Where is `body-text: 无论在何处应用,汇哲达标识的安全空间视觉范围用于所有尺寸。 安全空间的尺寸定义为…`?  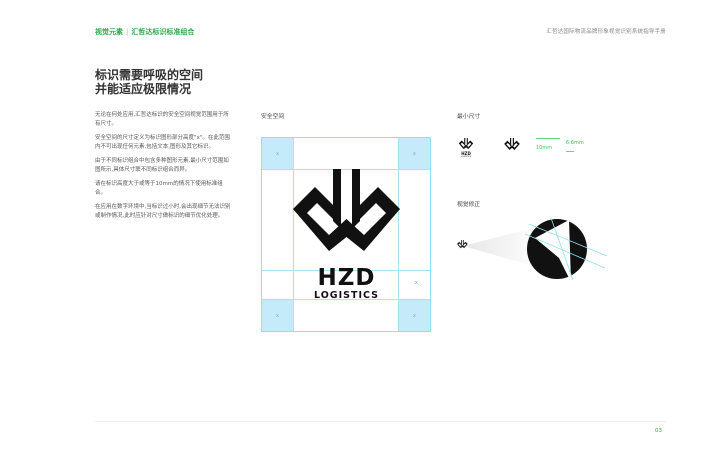 body-text: 无论在何处应用,汇哲达标识的安全空间视觉范围用于所有尺寸。 安全空间的尺寸定义为… is located at coordinates (163, 168).